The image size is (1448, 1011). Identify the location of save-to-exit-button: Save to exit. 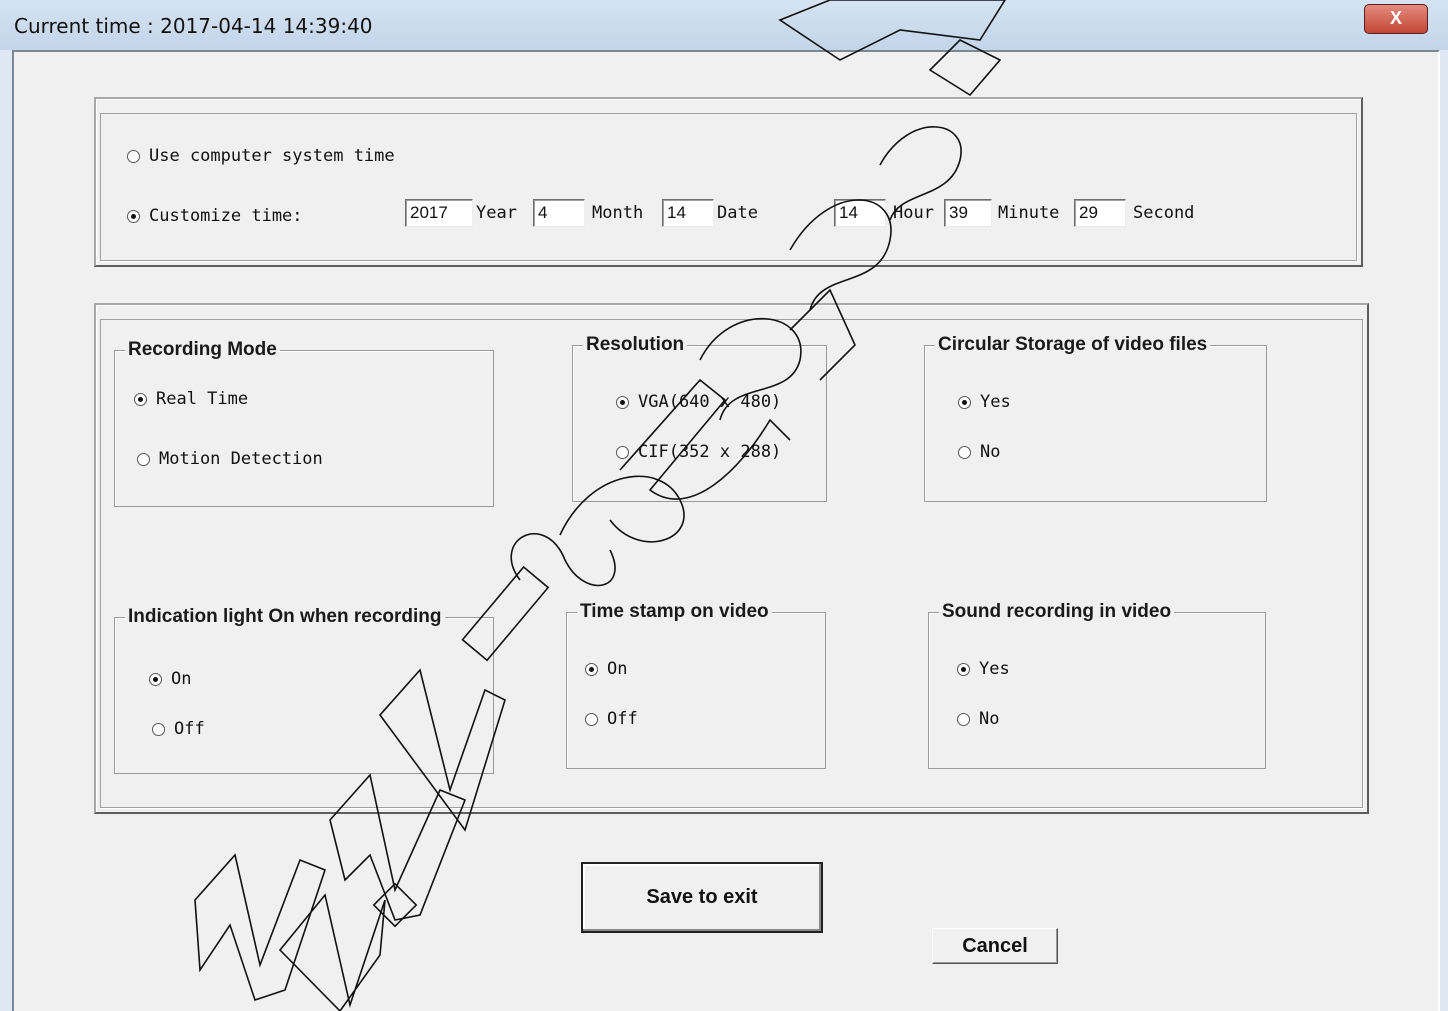
(702, 897).